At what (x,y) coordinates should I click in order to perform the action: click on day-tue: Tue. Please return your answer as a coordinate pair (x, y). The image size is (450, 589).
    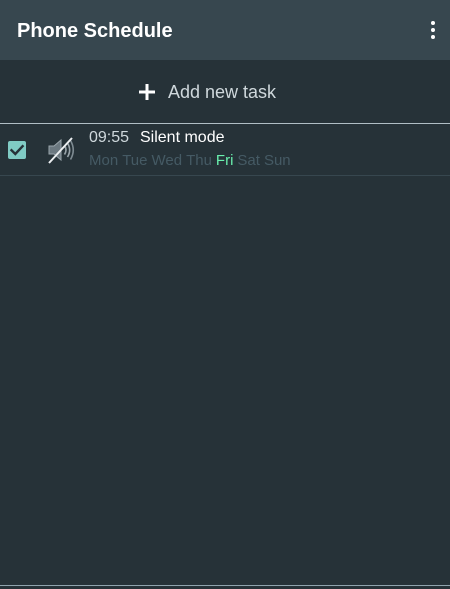
    Looking at the image, I should click on (135, 160).